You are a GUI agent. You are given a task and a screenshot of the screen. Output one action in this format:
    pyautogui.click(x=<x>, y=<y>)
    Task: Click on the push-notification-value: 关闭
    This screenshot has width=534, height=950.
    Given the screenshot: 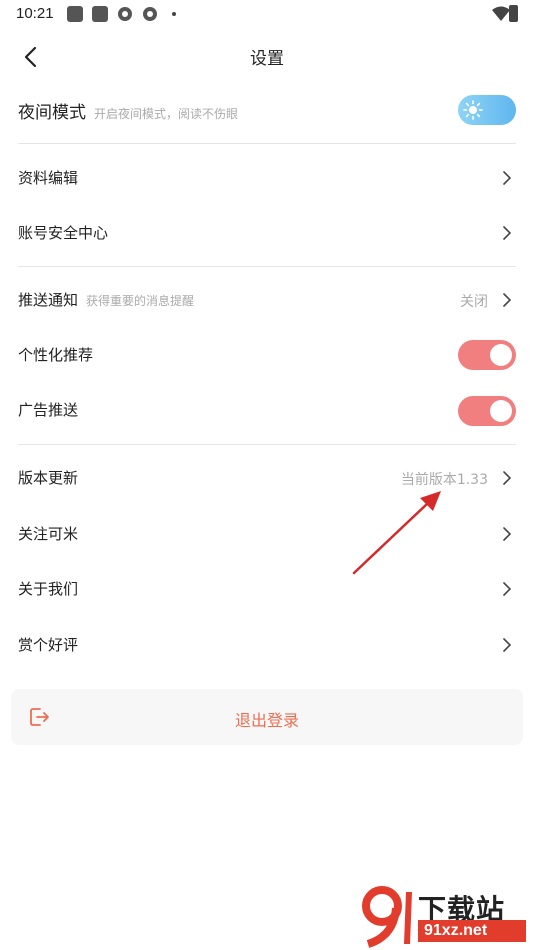 What is the action you would take?
    pyautogui.click(x=474, y=302)
    